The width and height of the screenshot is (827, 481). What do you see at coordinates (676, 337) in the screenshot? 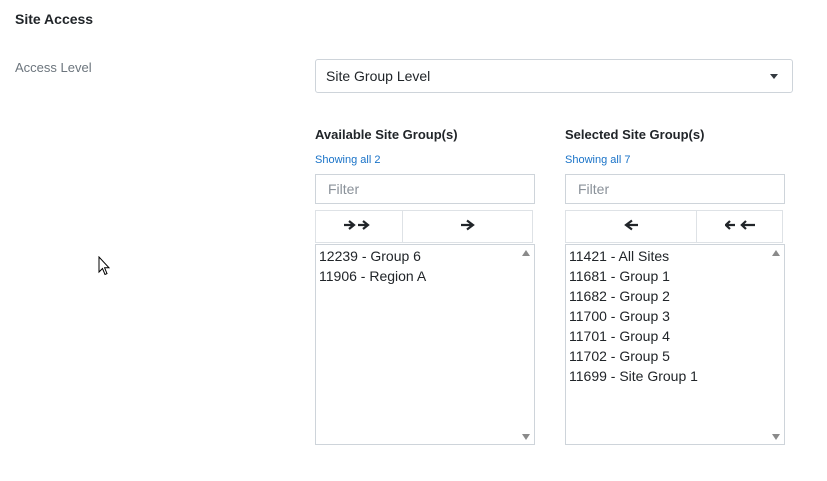
I see `list-item: 11701 - Group 4` at bounding box center [676, 337].